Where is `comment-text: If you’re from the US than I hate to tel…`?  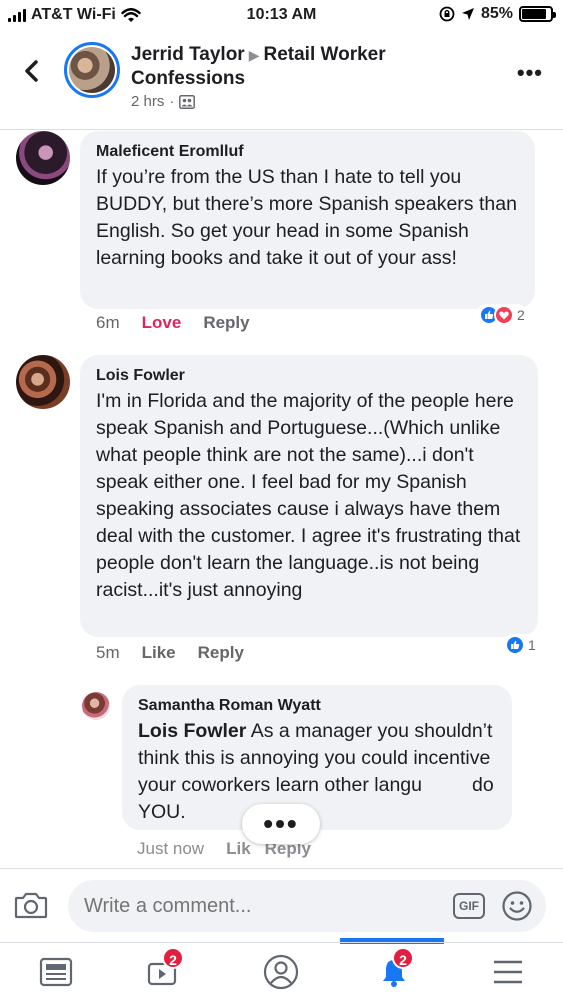 comment-text: If you’re from the US than I hate to tel… is located at coordinates (306, 217).